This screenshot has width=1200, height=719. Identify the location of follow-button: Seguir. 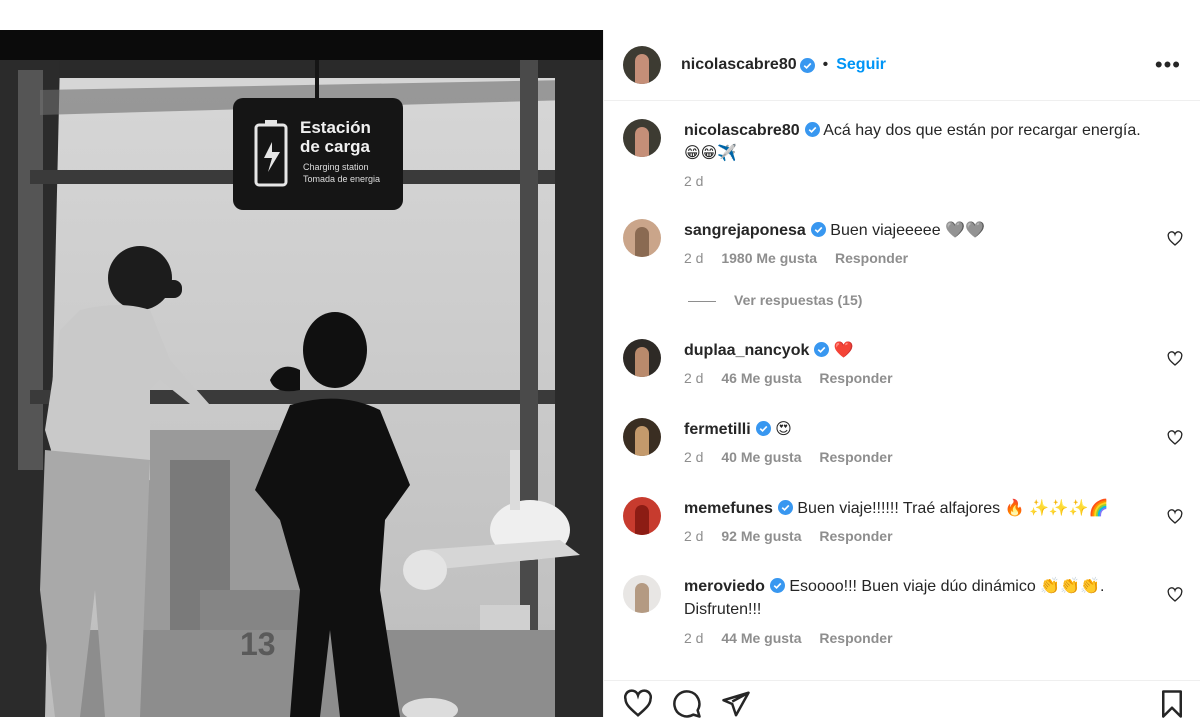
(861, 65).